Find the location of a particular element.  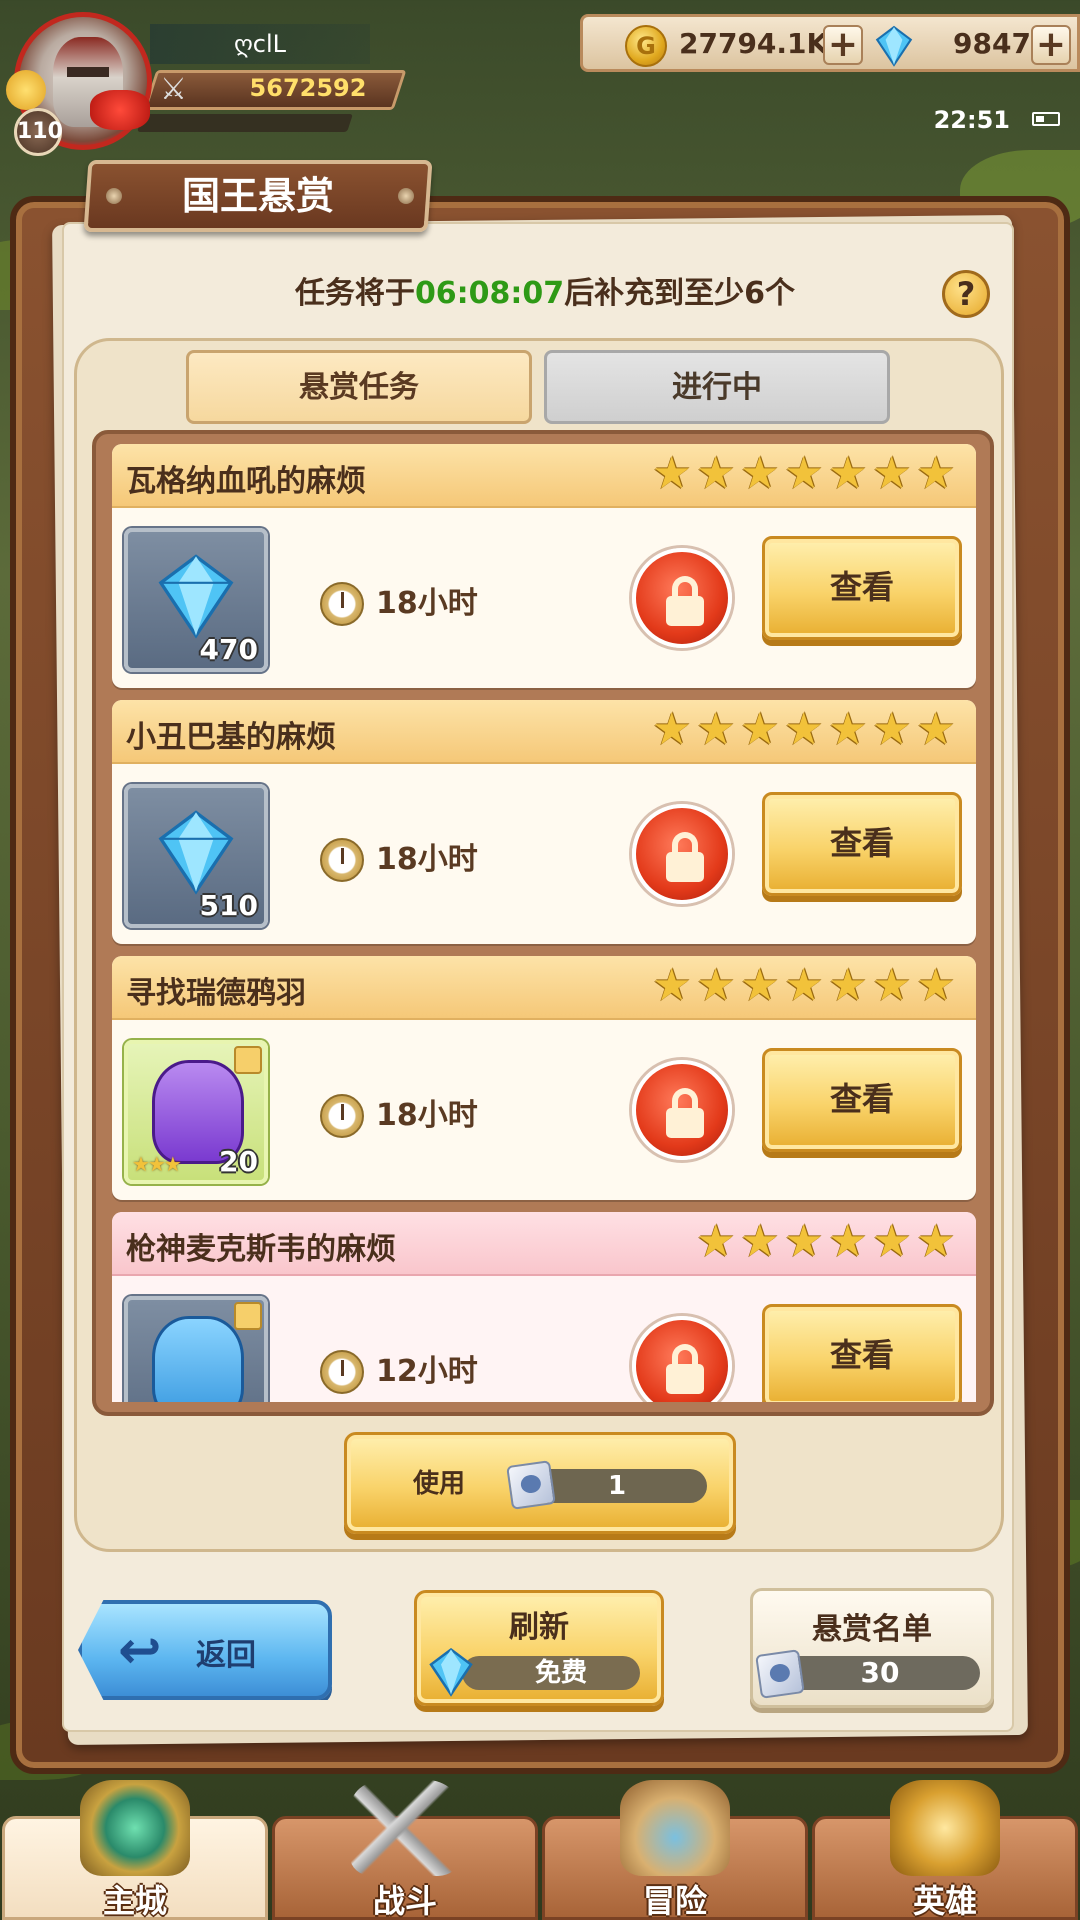

exp-bar is located at coordinates (245, 123).